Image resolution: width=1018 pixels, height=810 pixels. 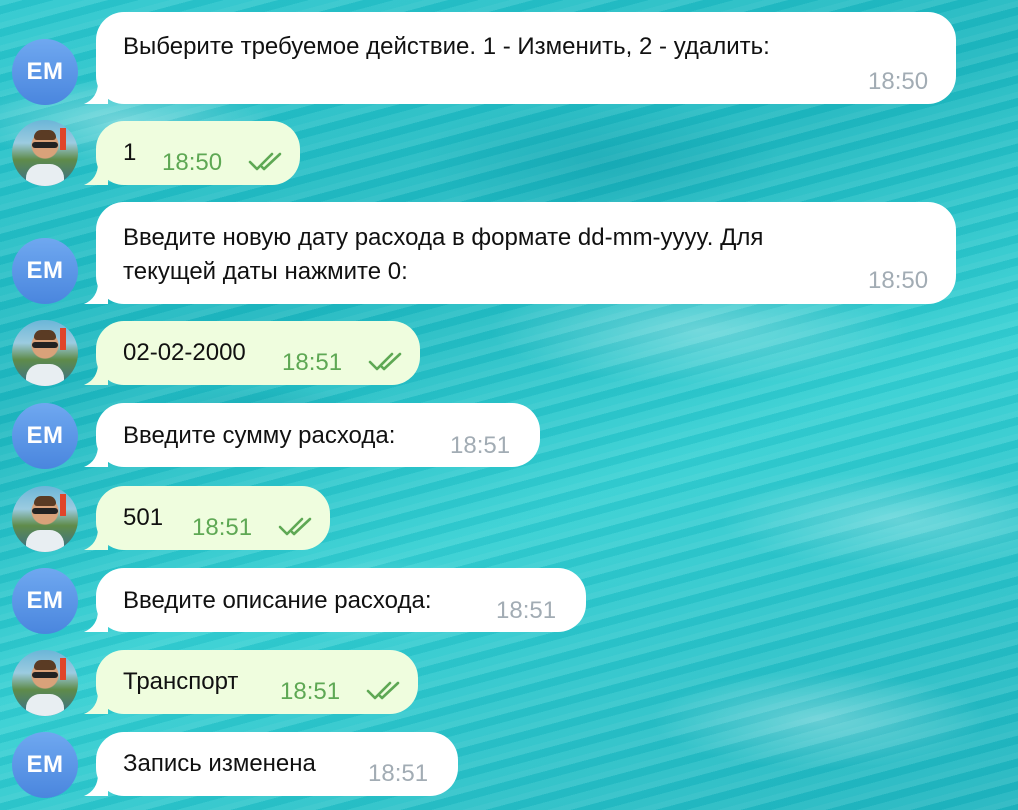 I want to click on message-bubble-outgoing: Транспорт 18:51, so click(x=251, y=682).